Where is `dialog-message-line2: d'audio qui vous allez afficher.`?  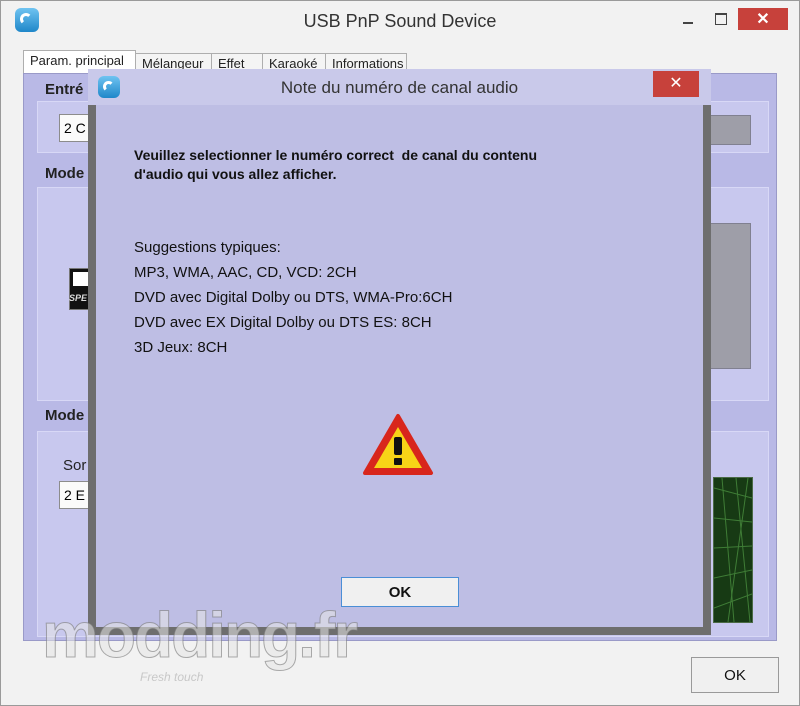
dialog-message-line2: d'audio qui vous allez afficher. is located at coordinates (235, 174).